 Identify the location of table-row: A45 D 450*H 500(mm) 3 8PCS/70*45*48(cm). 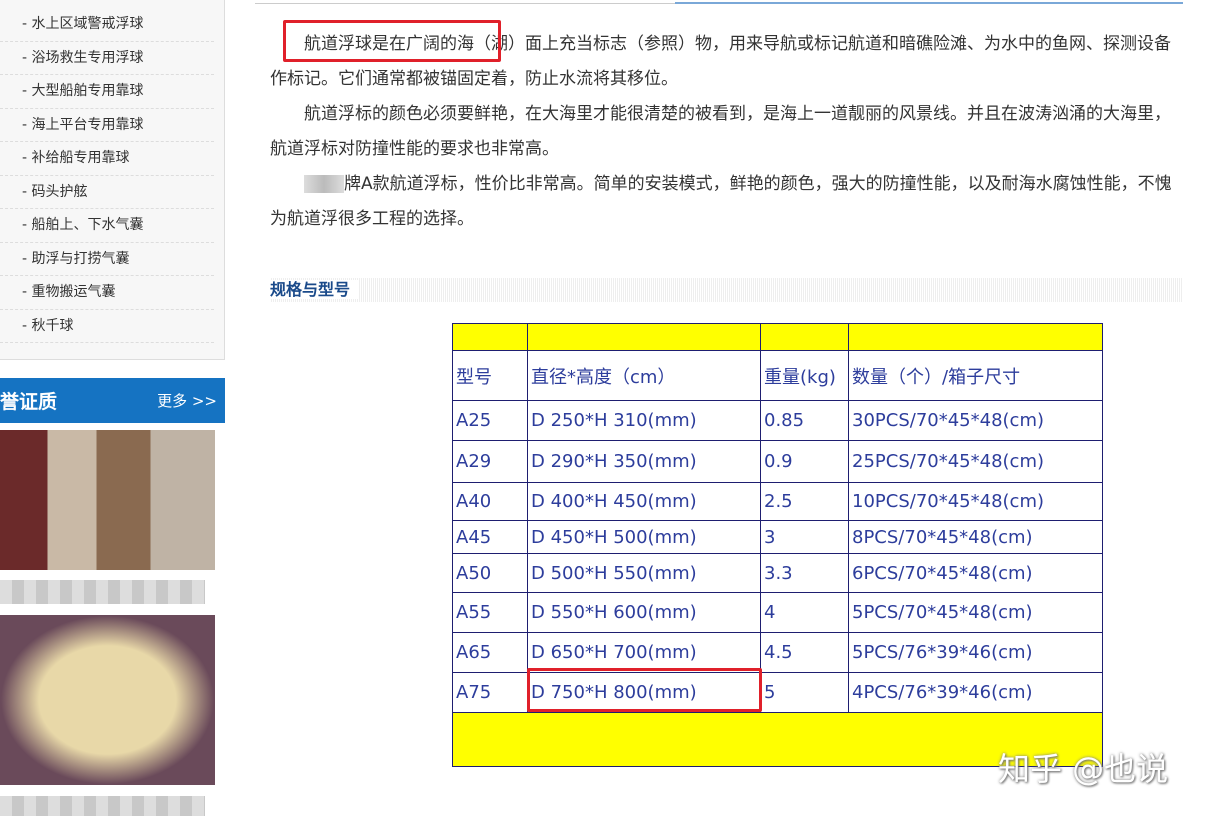
(777, 537).